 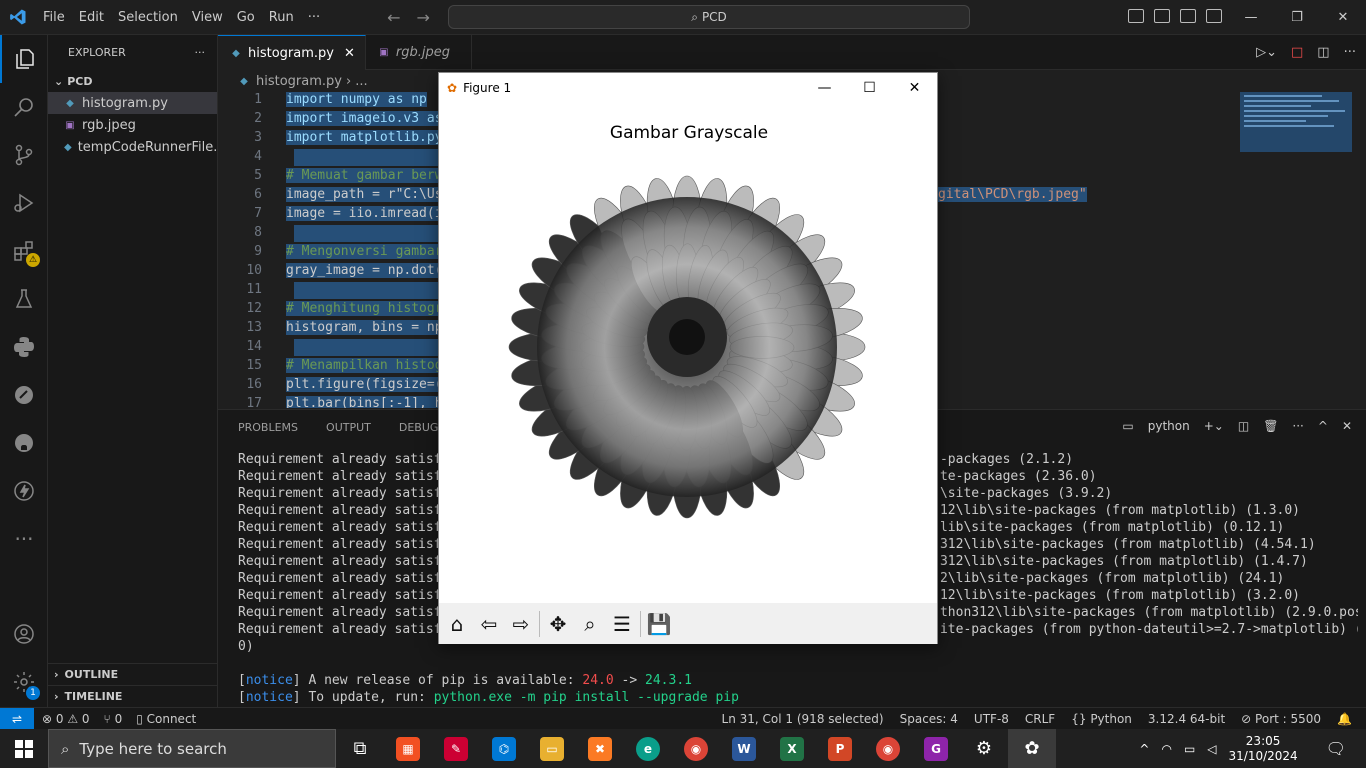 What do you see at coordinates (1101, 719) in the screenshot?
I see `language-mode: {} Python` at bounding box center [1101, 719].